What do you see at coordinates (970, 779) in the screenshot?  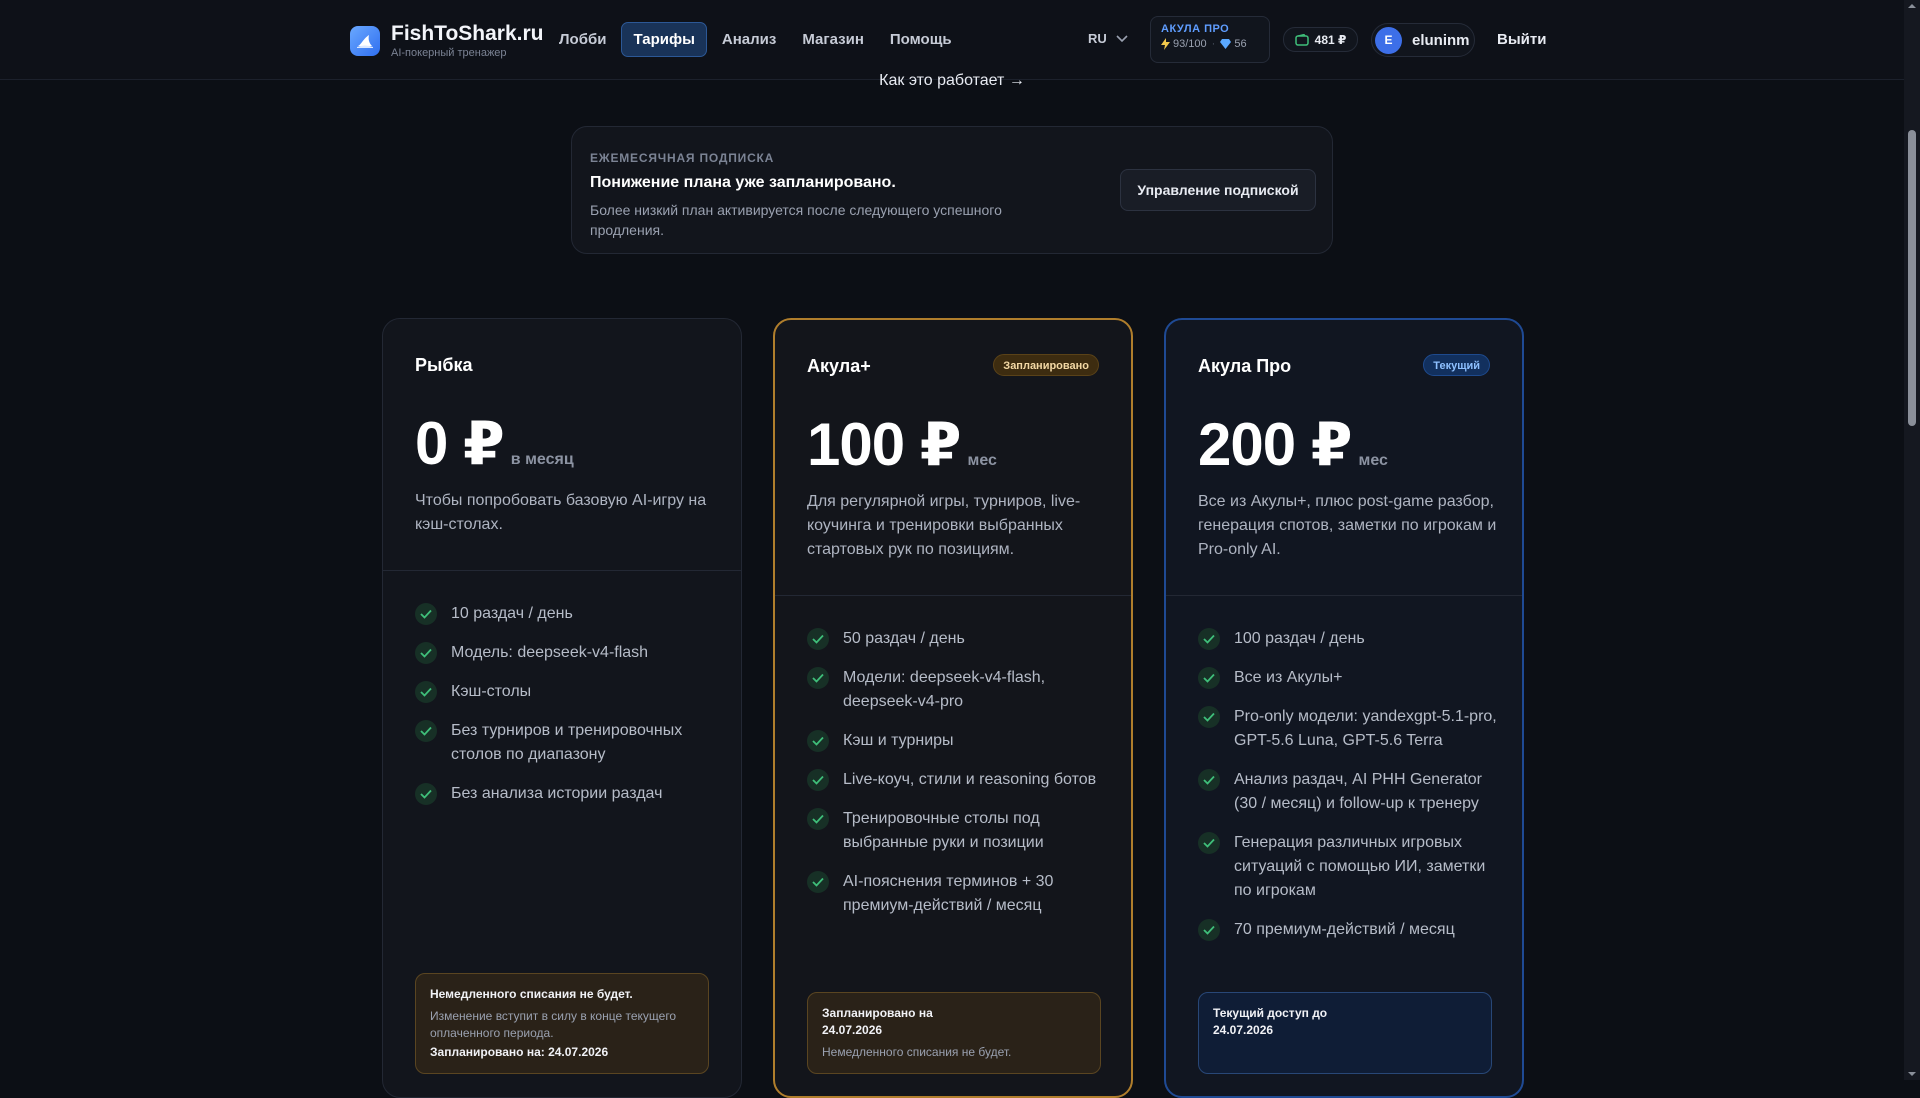 I see `feature-text: Live-коуч, стили и reasoning ботов` at bounding box center [970, 779].